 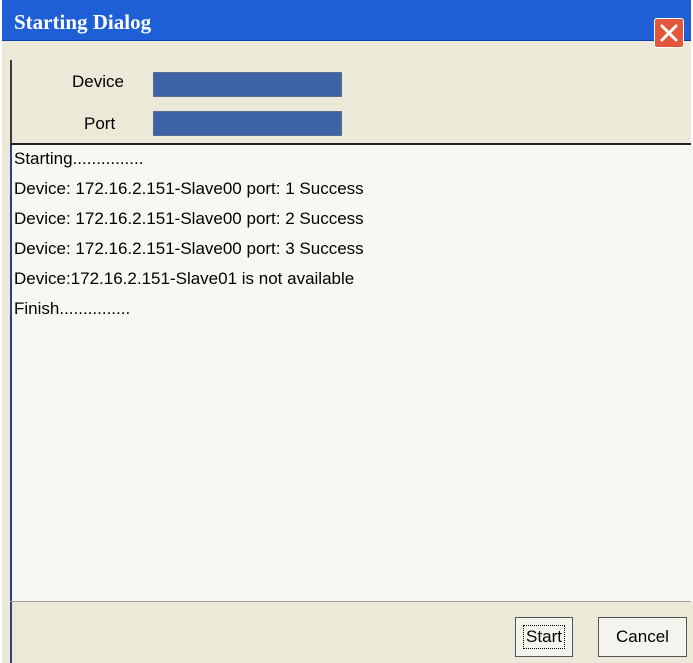 I want to click on close-icon, so click(x=669, y=33).